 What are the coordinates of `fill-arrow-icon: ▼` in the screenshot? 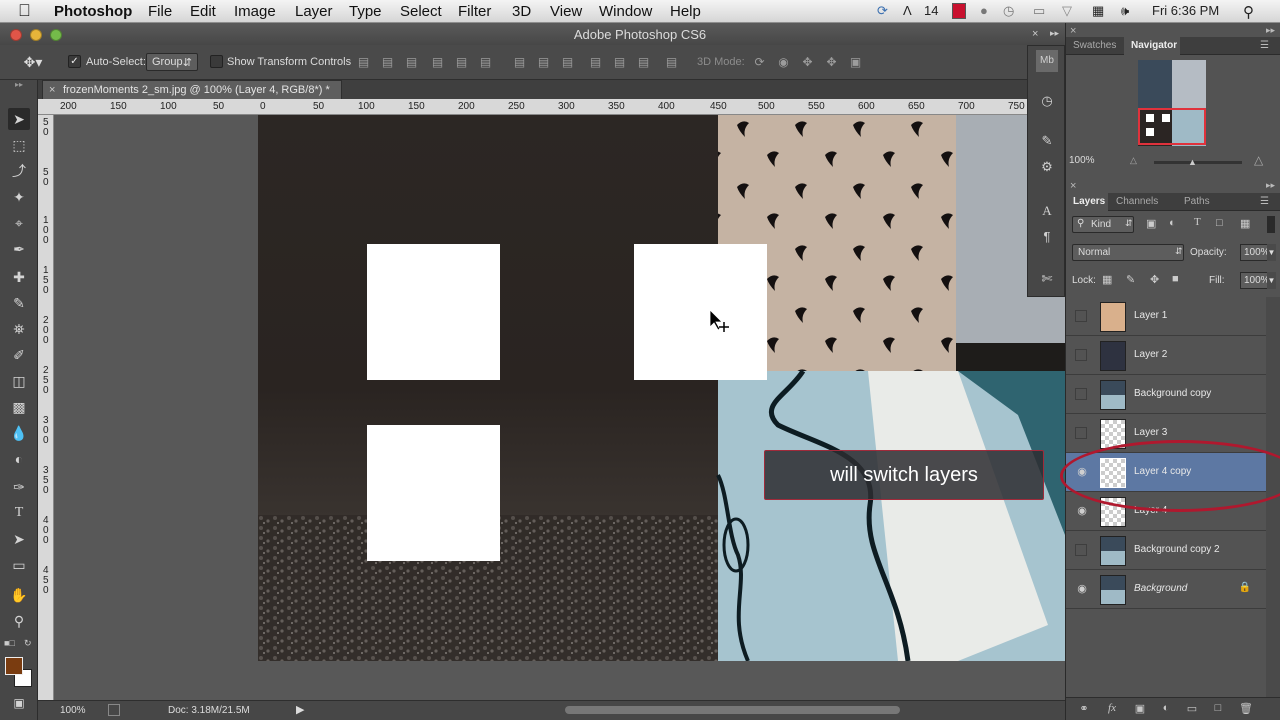 It's located at (1271, 280).